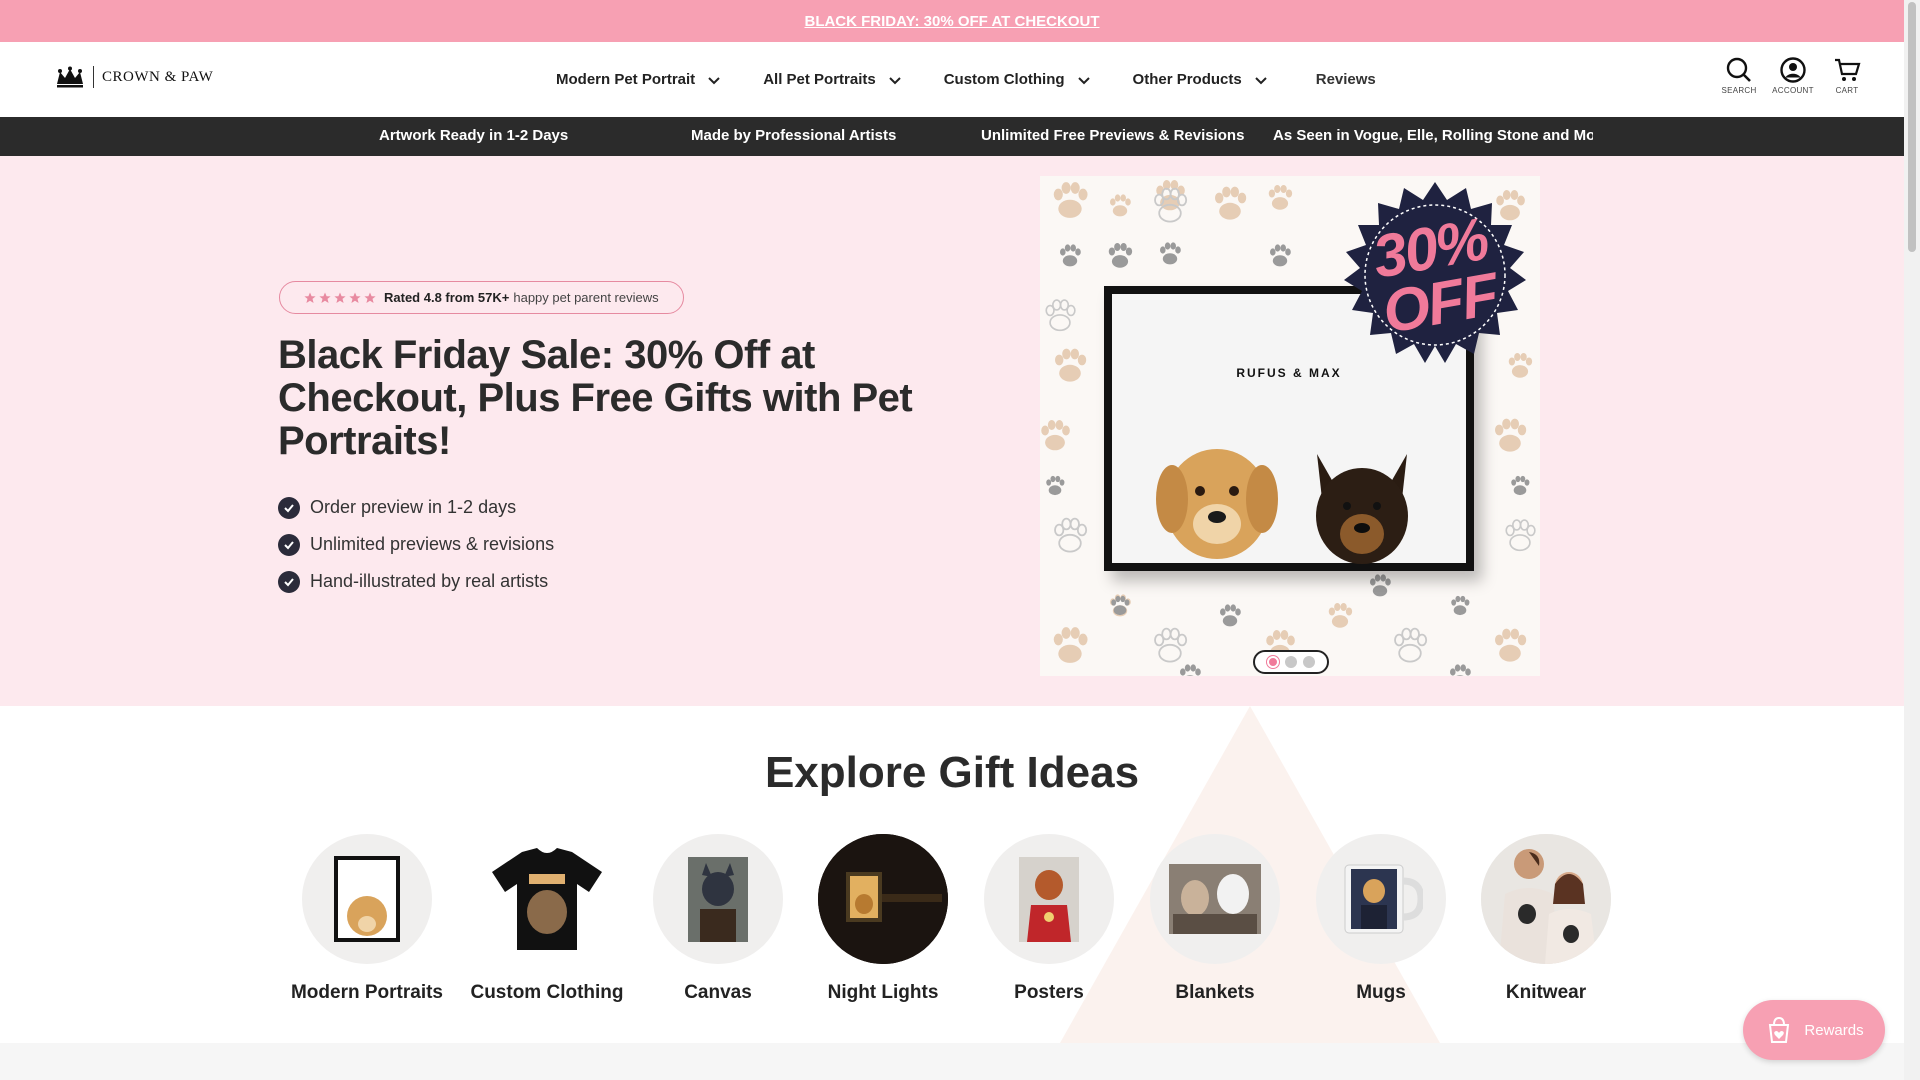  Describe the element at coordinates (1912, 127) in the screenshot. I see `scrollbar-thumb` at that location.